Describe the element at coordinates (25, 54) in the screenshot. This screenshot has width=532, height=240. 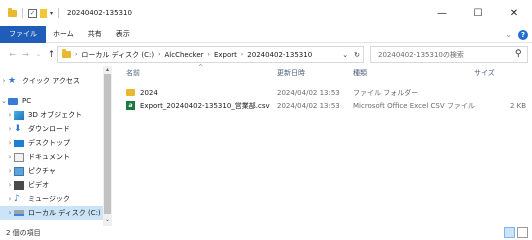
I see `forward-button: →` at that location.